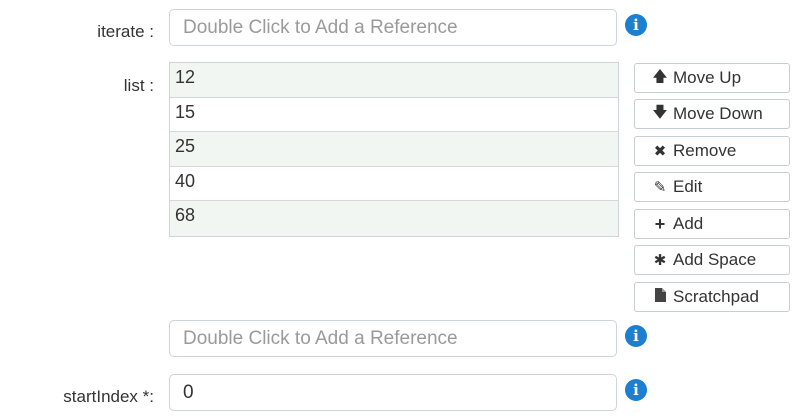 Image resolution: width=805 pixels, height=417 pixels. Describe the element at coordinates (660, 187) in the screenshot. I see `pencil-icon: ✎` at that location.